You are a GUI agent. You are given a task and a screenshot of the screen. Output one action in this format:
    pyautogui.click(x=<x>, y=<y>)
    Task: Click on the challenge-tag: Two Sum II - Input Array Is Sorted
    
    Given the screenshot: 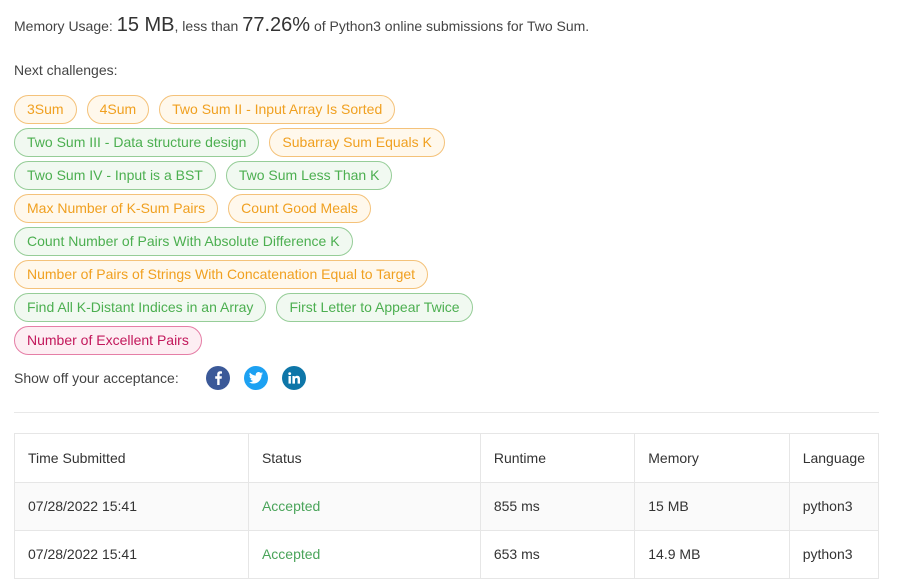 What is the action you would take?
    pyautogui.click(x=277, y=109)
    